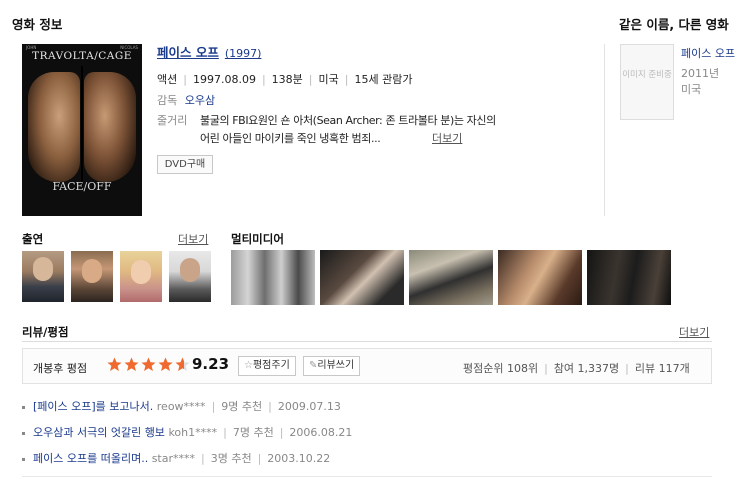 The width and height of the screenshot is (751, 483). What do you see at coordinates (90, 458) in the screenshot?
I see `review-title-link: 페이스 오프를 떠올리며..` at bounding box center [90, 458].